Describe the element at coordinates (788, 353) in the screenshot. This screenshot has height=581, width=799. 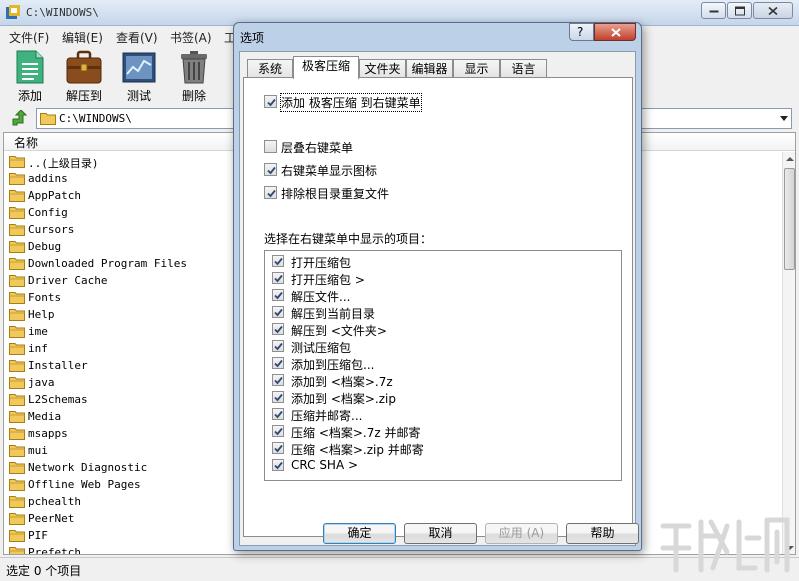
I see `vertical-scrollbar` at that location.